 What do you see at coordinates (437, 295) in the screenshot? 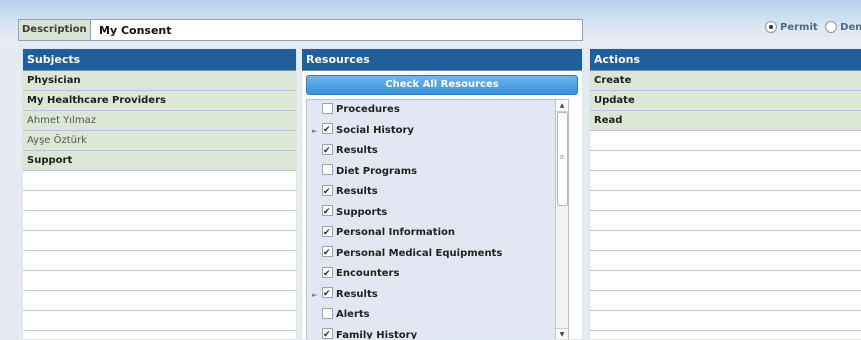
I see `resource-item: ► Results` at bounding box center [437, 295].